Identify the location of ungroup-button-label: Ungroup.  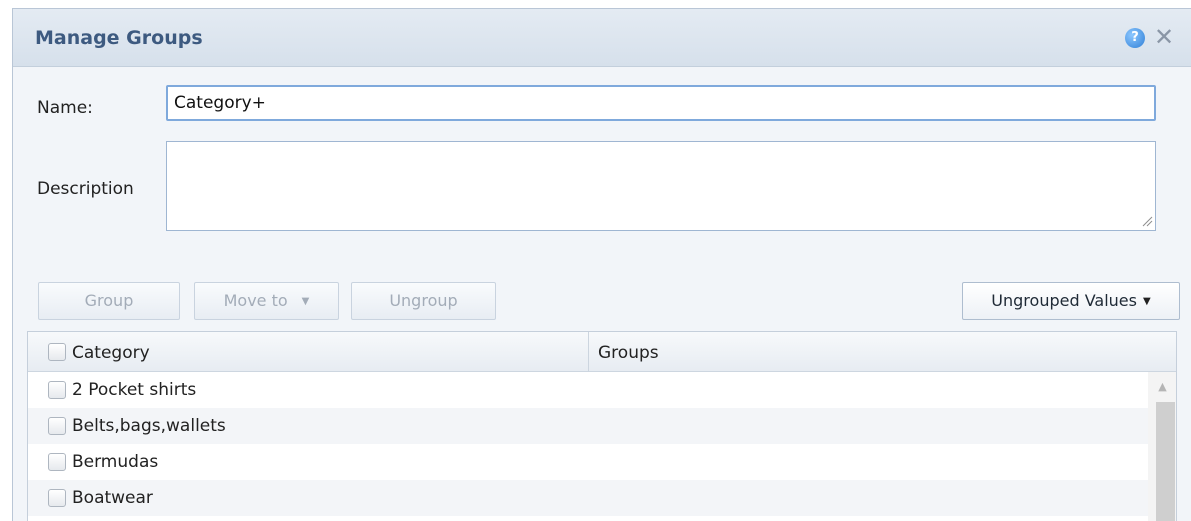
(423, 300).